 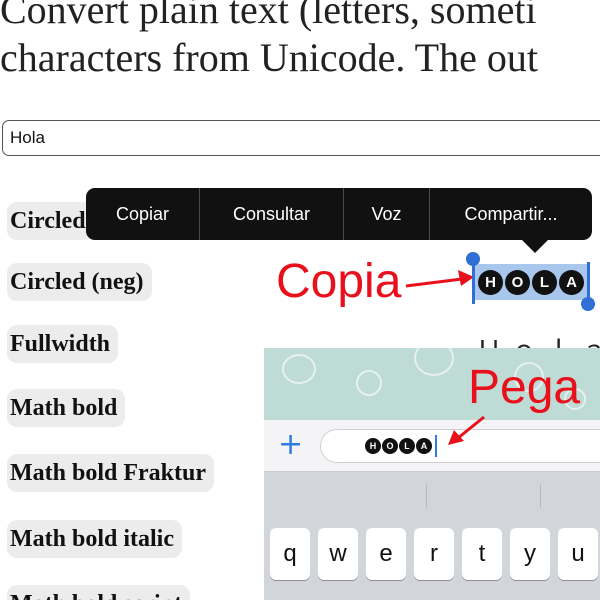 What do you see at coordinates (268, 16) in the screenshot?
I see `intro-line-1: Convert plain text (letters, someti` at bounding box center [268, 16].